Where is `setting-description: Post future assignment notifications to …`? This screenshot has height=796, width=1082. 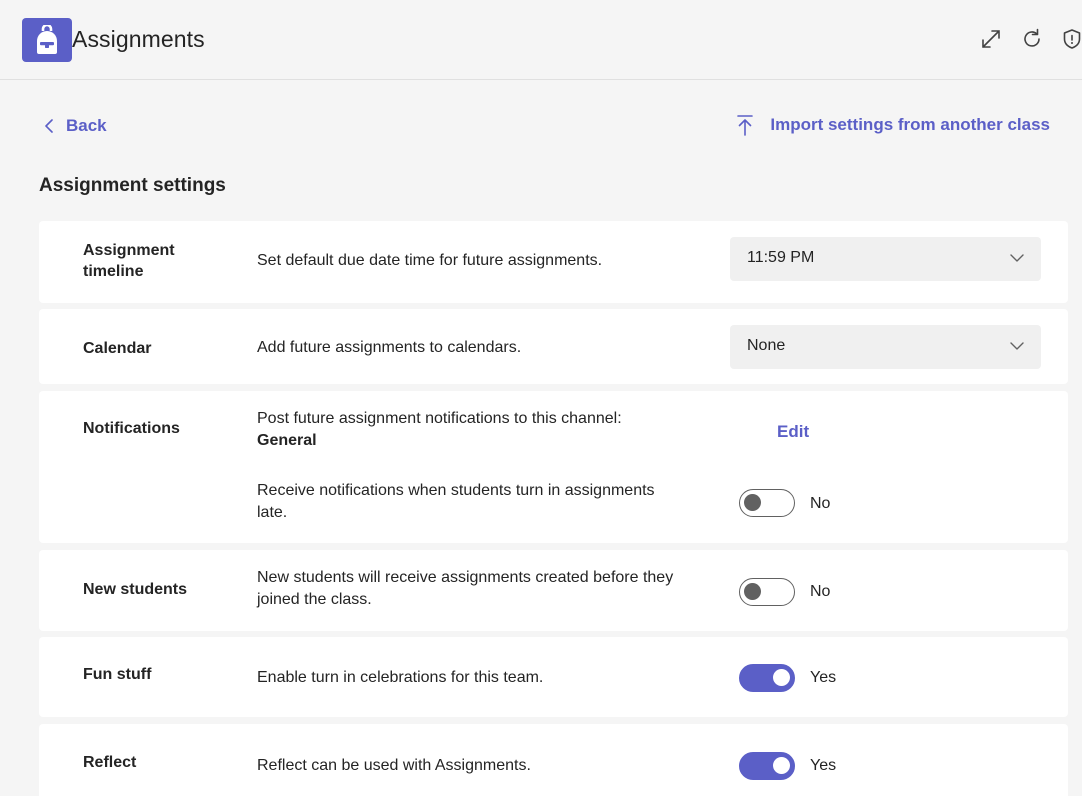 setting-description: Post future assignment notifications to … is located at coordinates (487, 430).